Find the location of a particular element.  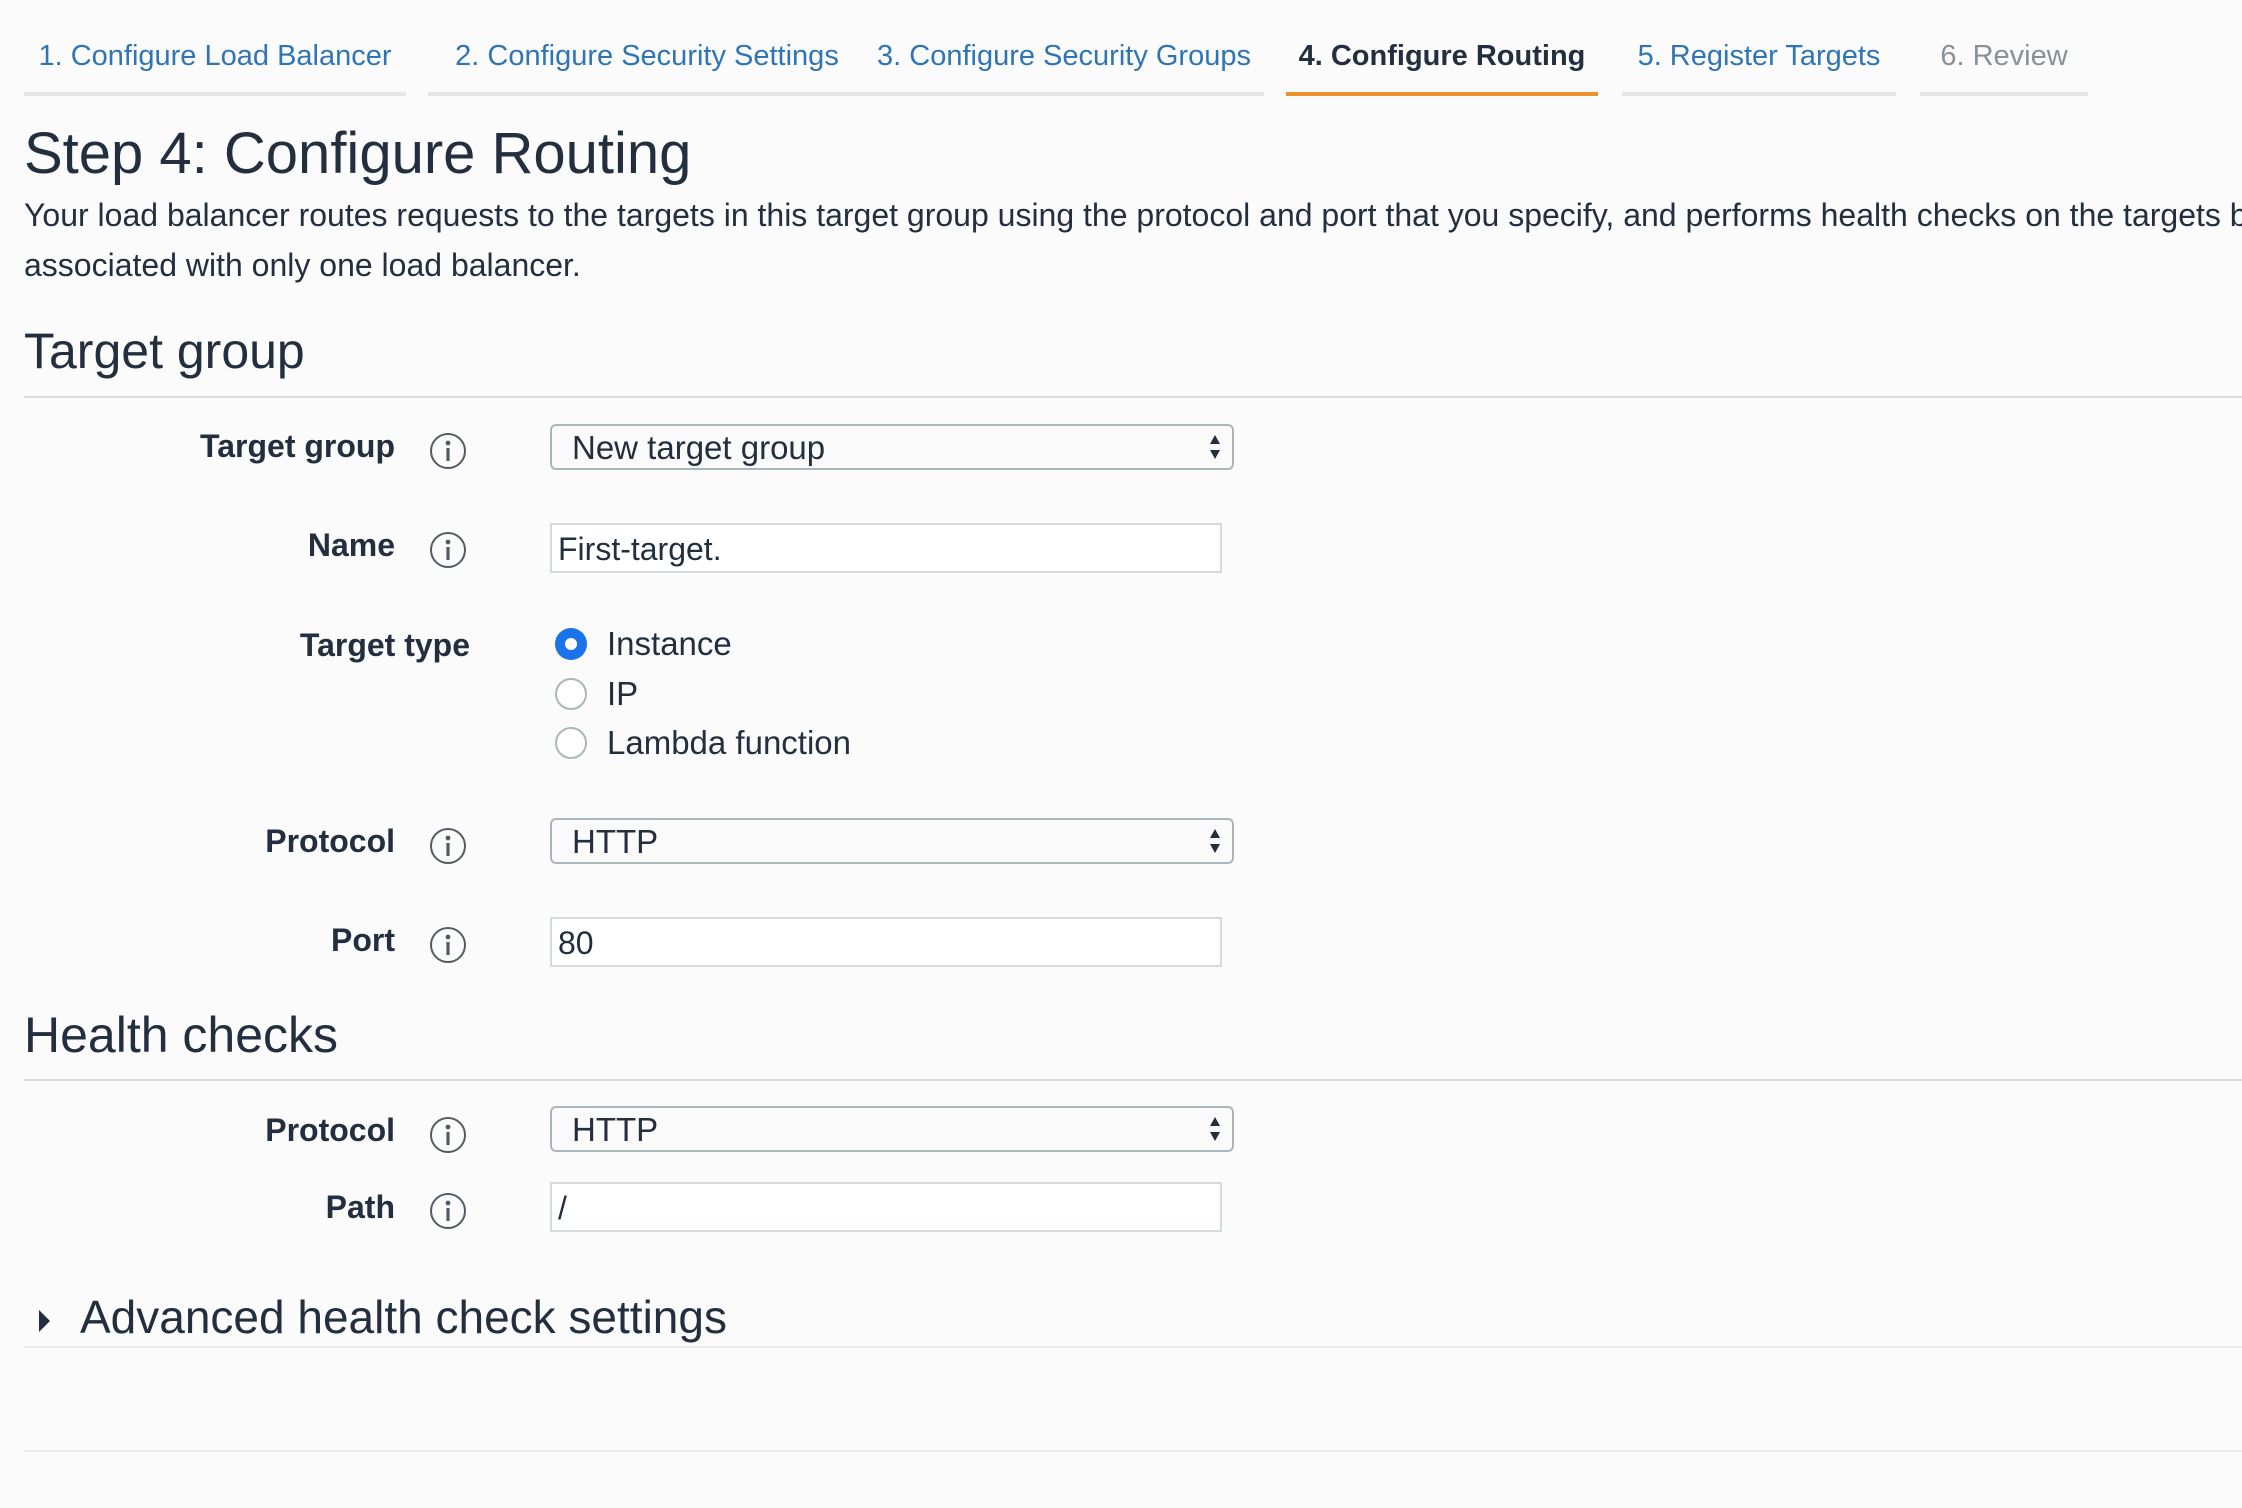

tab-configure-load-balancer: 1. Configure Load Balancer is located at coordinates (215, 58).